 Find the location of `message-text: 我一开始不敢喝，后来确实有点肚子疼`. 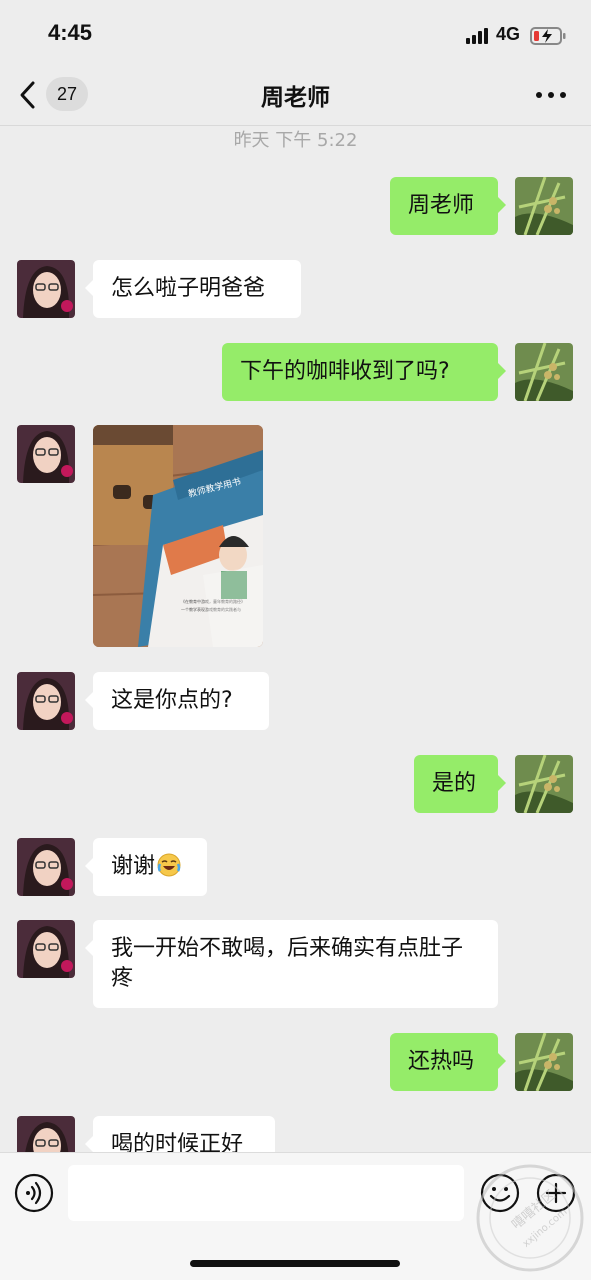

message-text: 我一开始不敢喝，后来确实有点肚子疼 is located at coordinates (287, 963).